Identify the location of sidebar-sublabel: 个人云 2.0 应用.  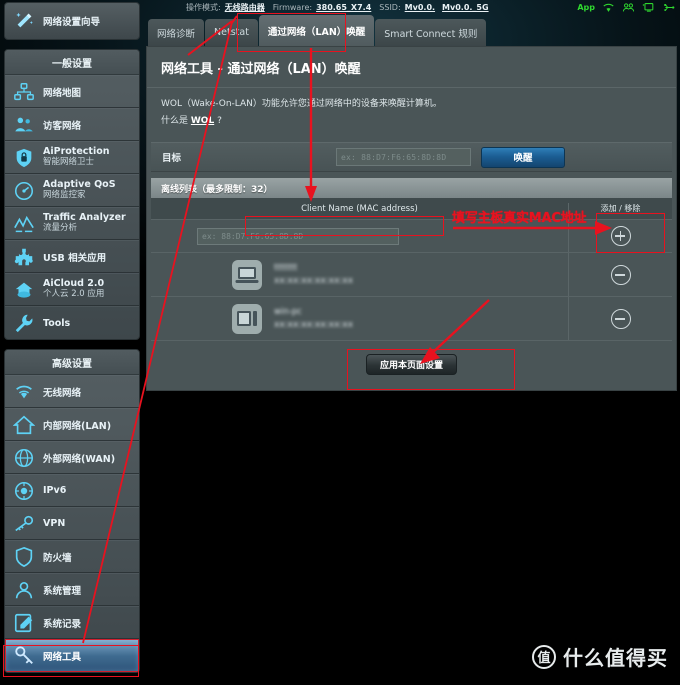
(74, 294).